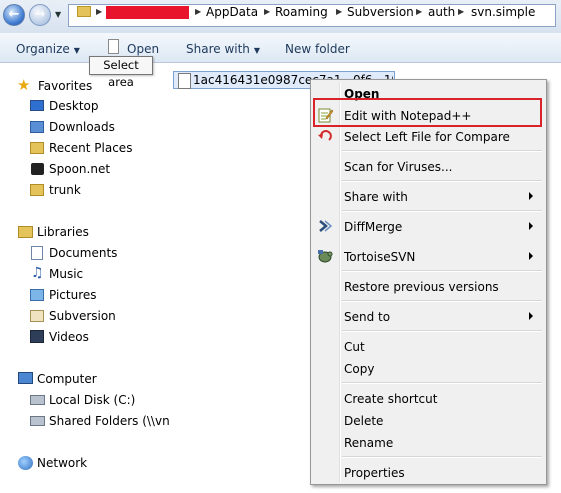 Image resolution: width=561 pixels, height=493 pixels. I want to click on tooltip: Select area, so click(121, 72).